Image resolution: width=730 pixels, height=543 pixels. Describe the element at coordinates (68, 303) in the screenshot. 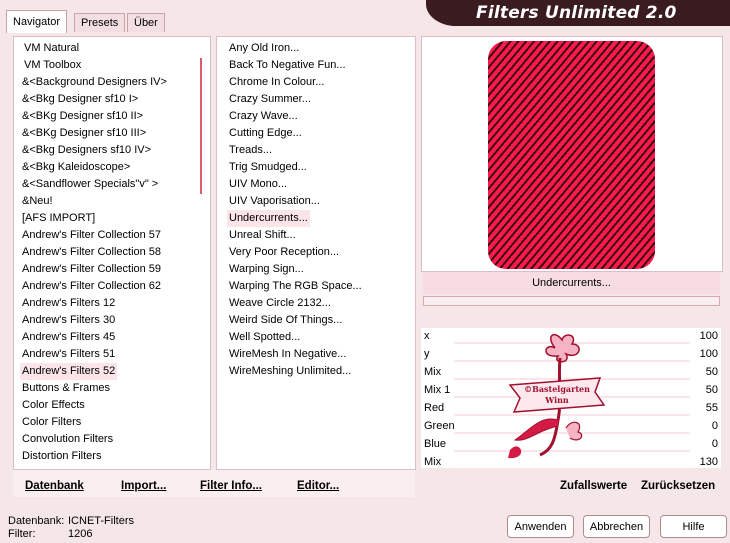

I see `category-item: Andrew's Filters 12` at that location.